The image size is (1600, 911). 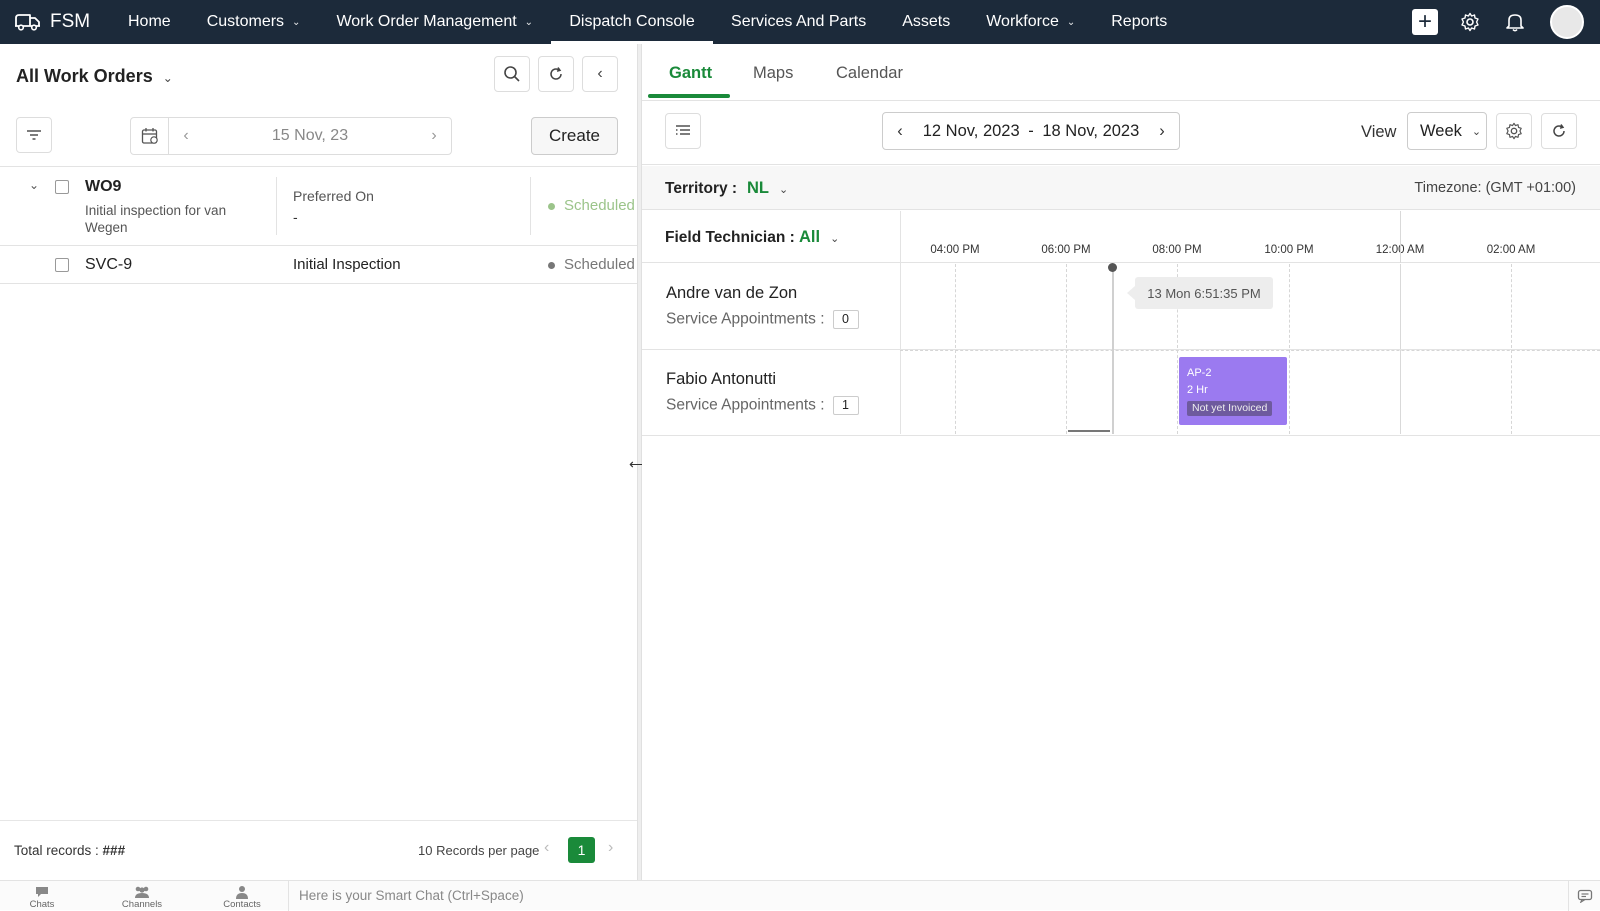 I want to click on nav-services-and-parts: Services And Parts, so click(x=798, y=22).